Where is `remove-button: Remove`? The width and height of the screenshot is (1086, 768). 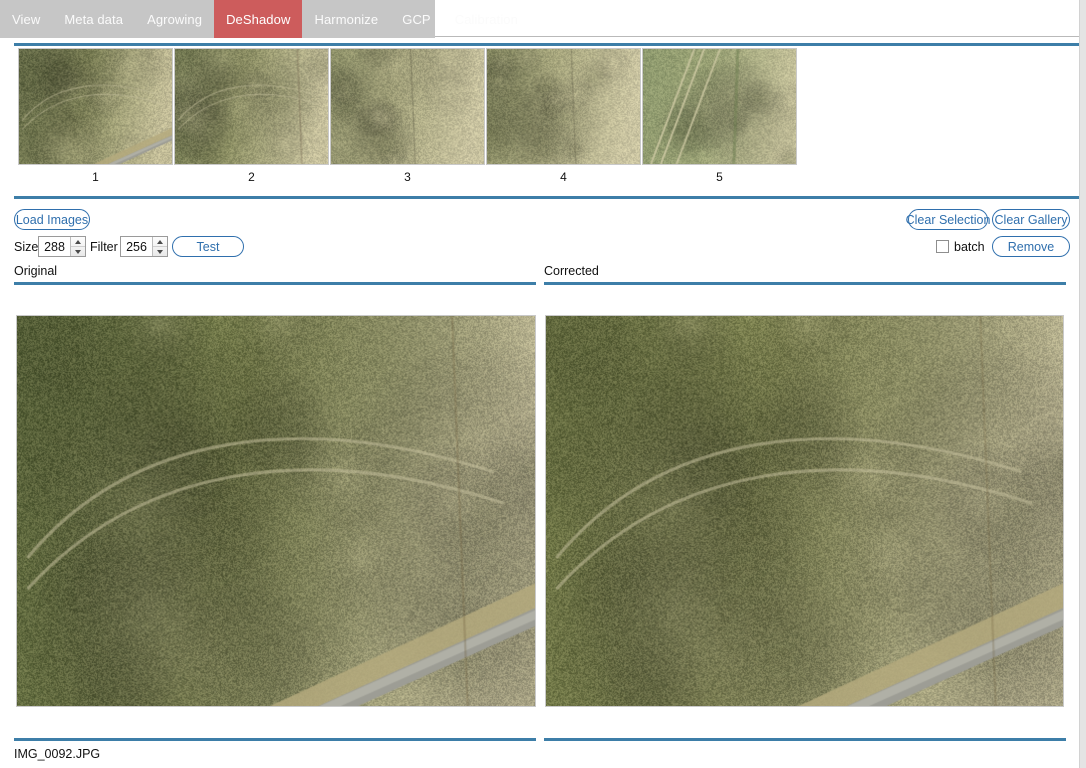 remove-button: Remove is located at coordinates (1031, 246).